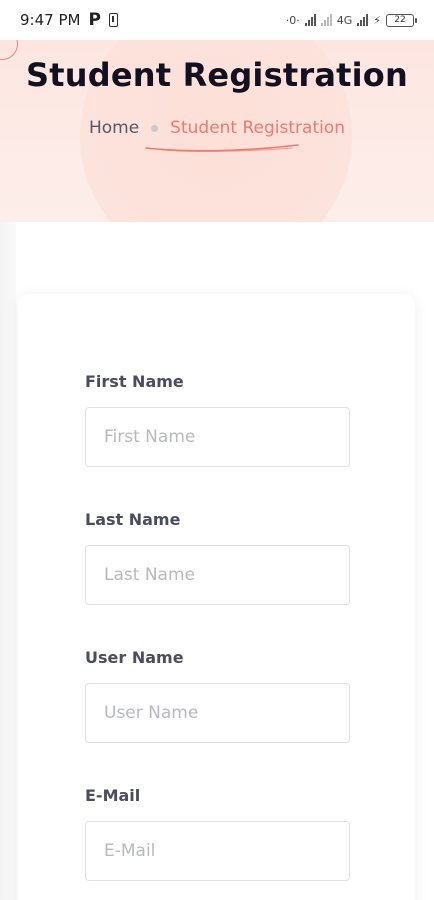 The width and height of the screenshot is (434, 900). What do you see at coordinates (134, 657) in the screenshot?
I see `user-name-label: User Name` at bounding box center [134, 657].